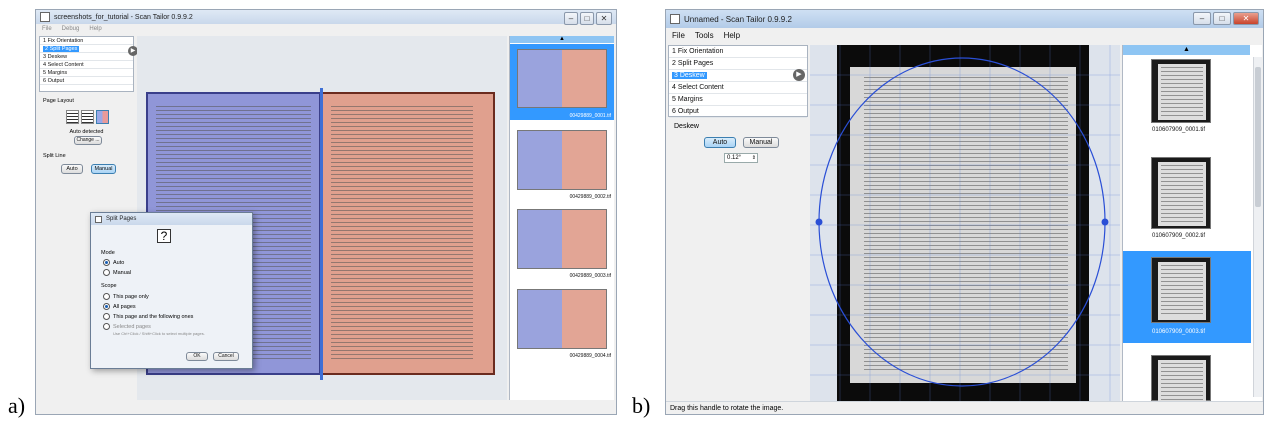 The height and width of the screenshot is (423, 1266). What do you see at coordinates (1202, 18) in the screenshot?
I see `minimize-button: –` at bounding box center [1202, 18].